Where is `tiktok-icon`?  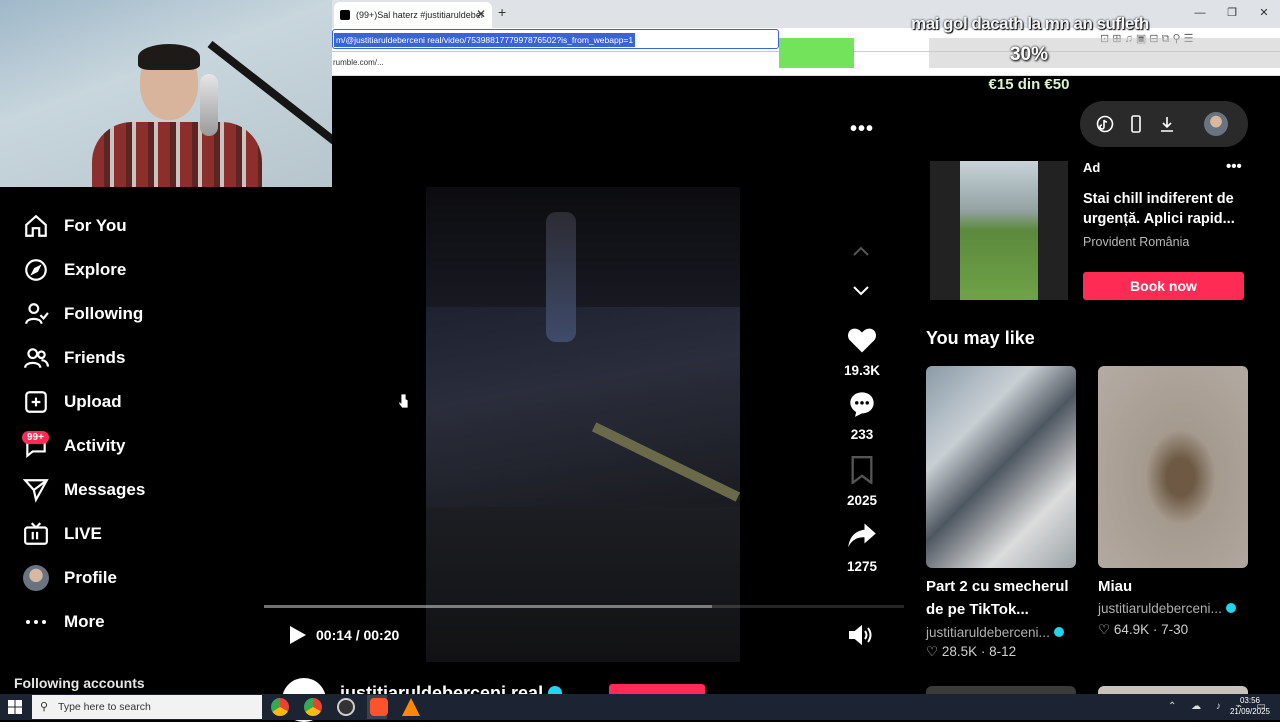
tiktok-icon is located at coordinates (1105, 124).